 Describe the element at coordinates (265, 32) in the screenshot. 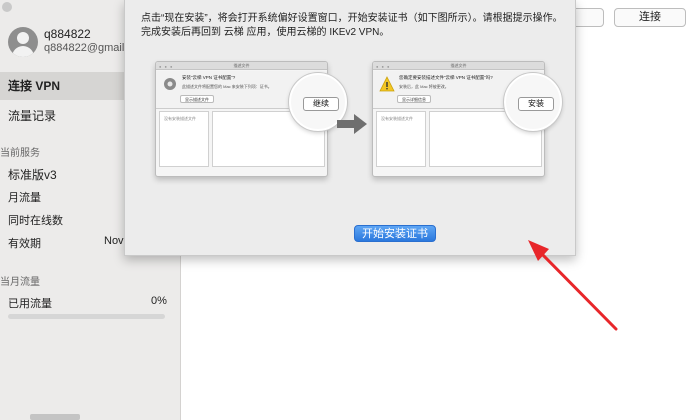

I see `instructions-line-2: 完成安装后再回到 云梯 应用，使用云梯的 IKEv2 VPN。` at that location.